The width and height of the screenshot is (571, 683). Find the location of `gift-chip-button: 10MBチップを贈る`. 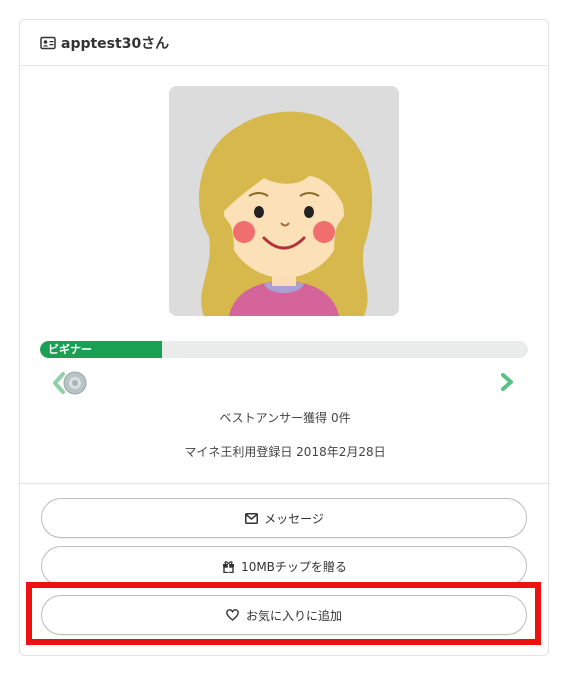

gift-chip-button: 10MBチップを贈る is located at coordinates (284, 566).